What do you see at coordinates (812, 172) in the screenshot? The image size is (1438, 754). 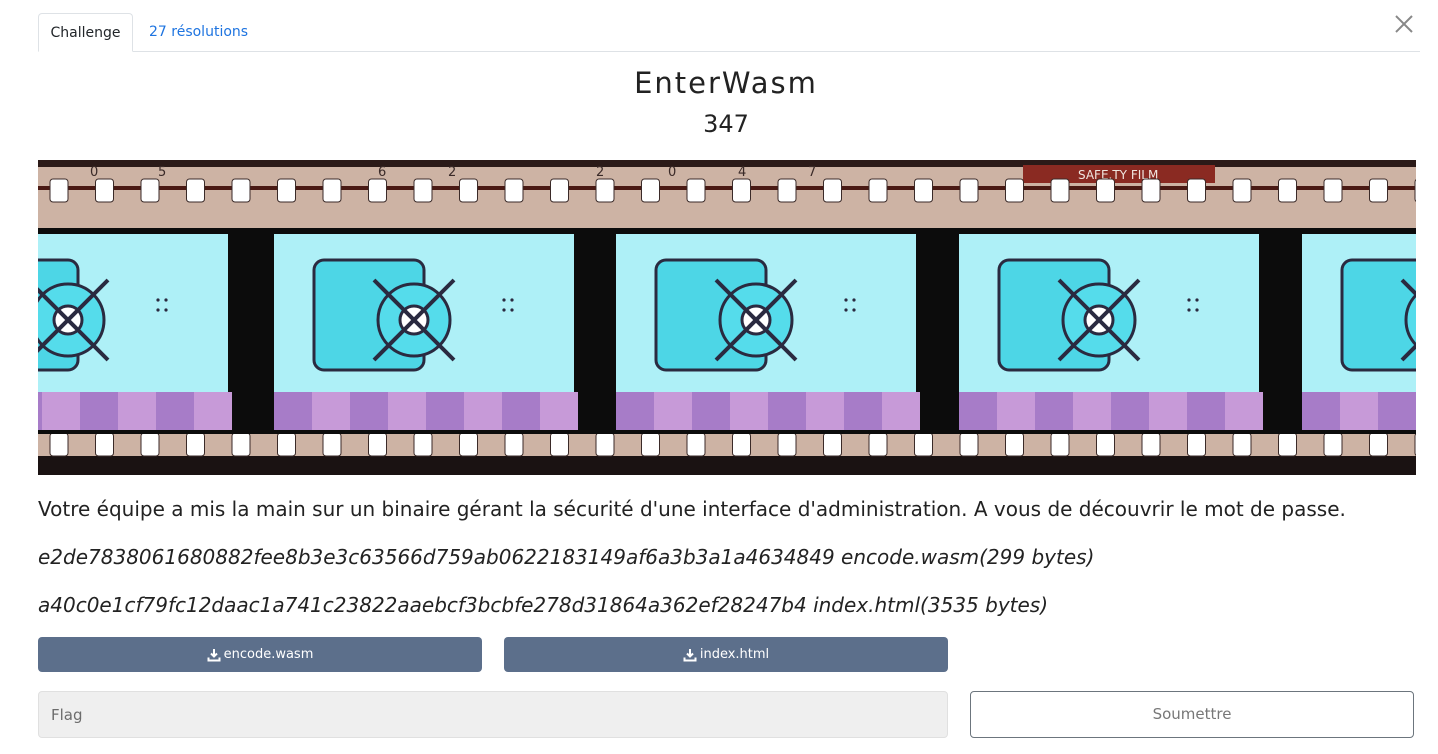 I see `frame-number: 7` at bounding box center [812, 172].